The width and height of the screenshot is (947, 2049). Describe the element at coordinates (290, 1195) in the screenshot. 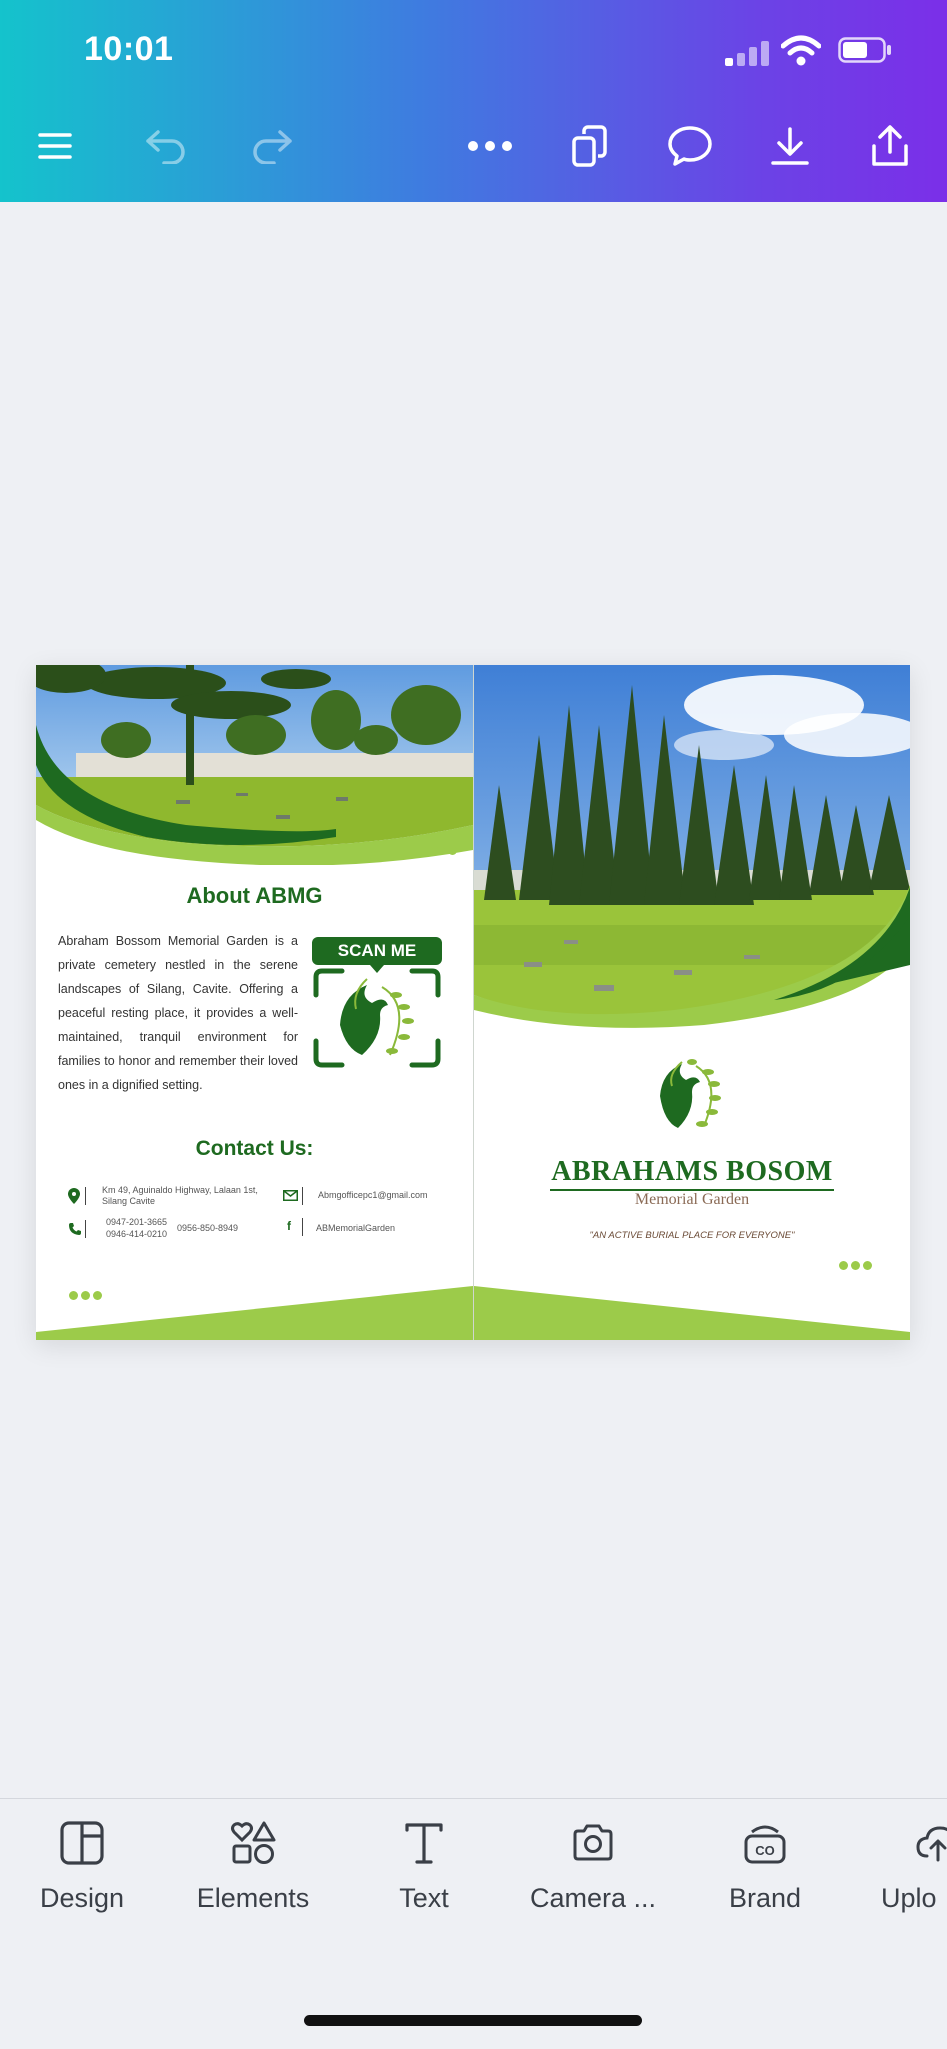

I see `email-icon` at that location.